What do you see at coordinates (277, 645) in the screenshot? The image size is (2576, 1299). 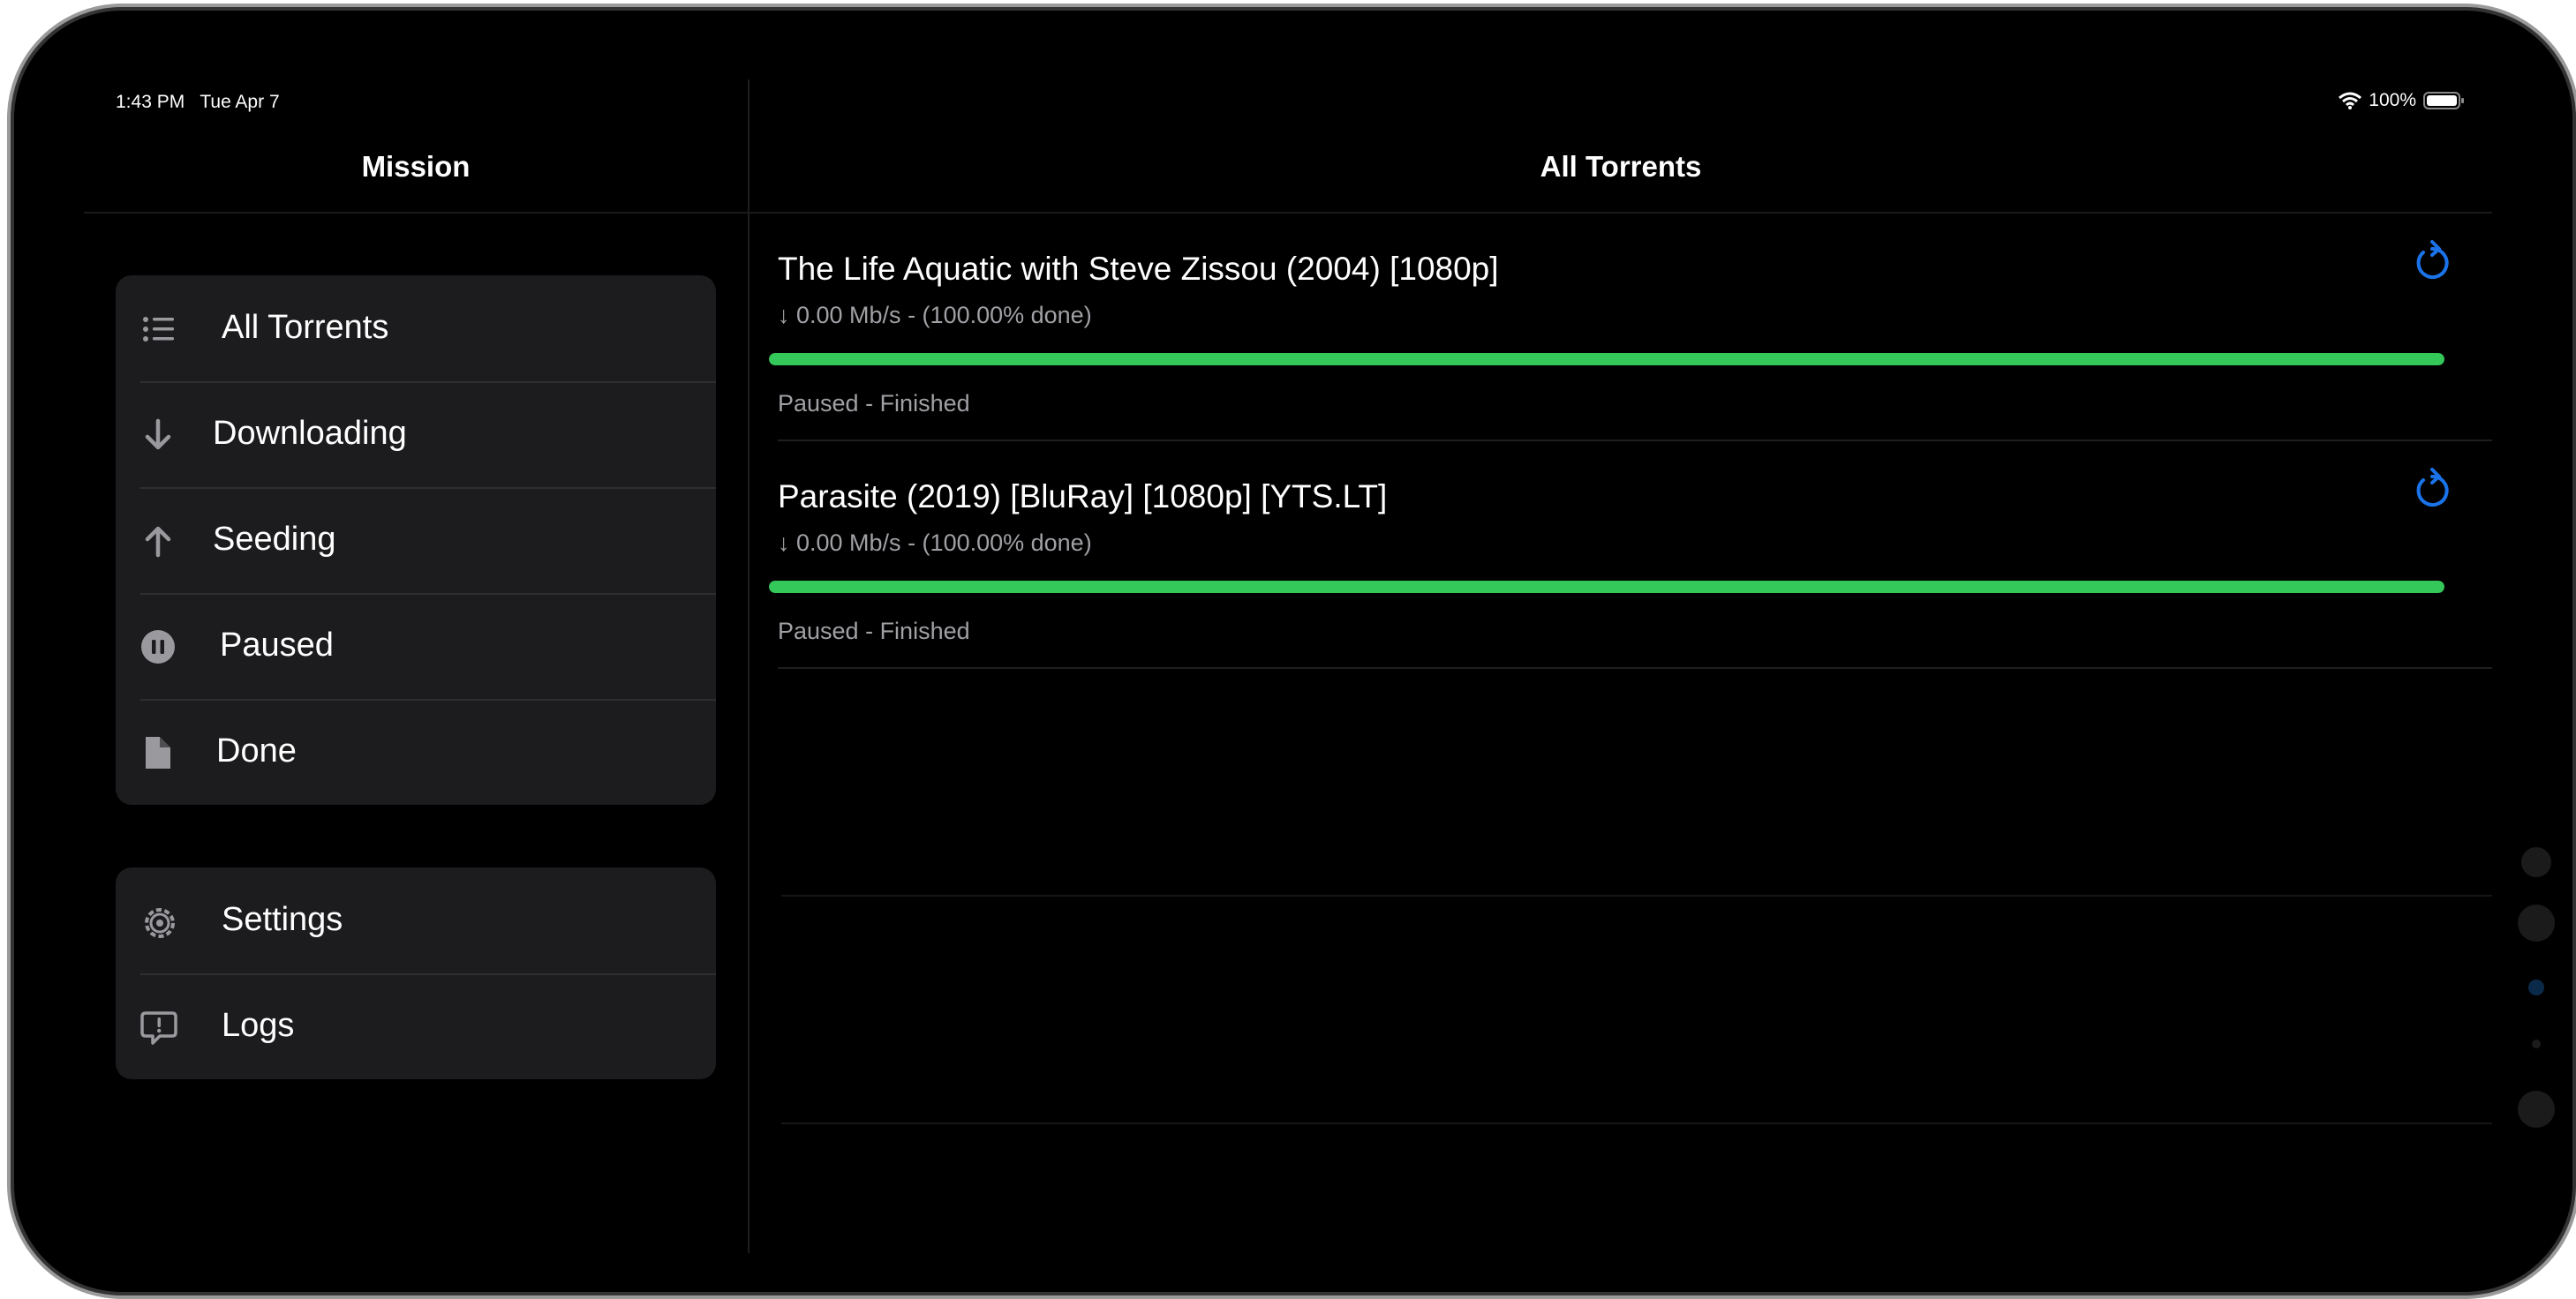 I see `sidebar-item-label: Paused` at bounding box center [277, 645].